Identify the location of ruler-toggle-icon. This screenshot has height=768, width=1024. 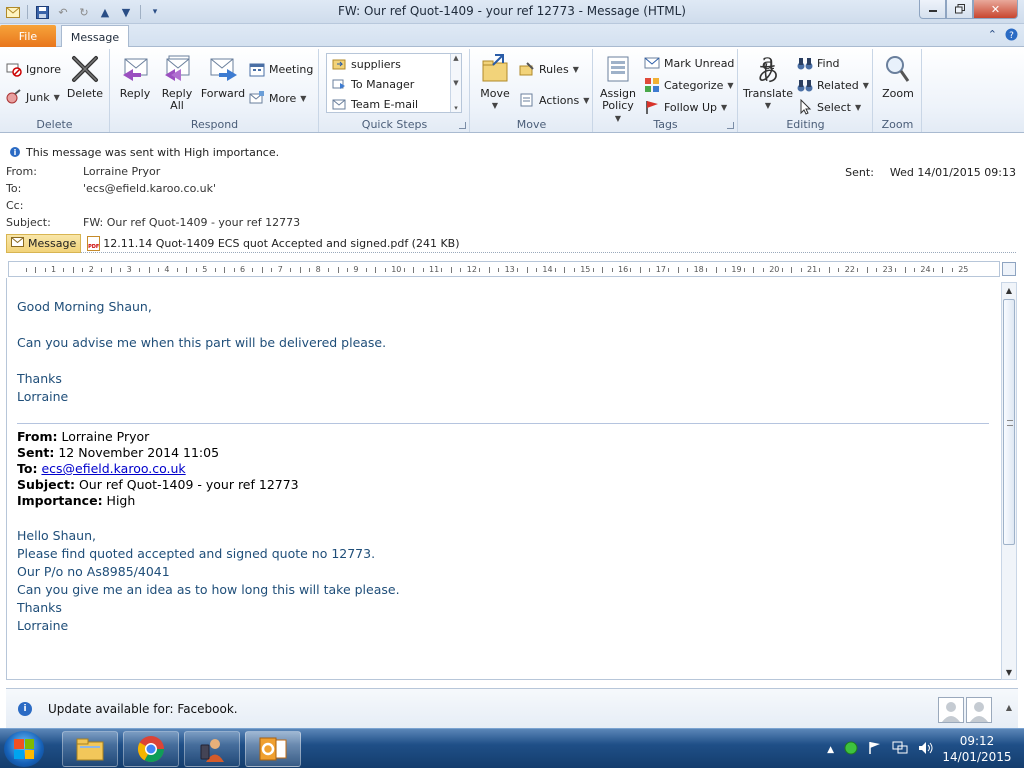
(1009, 269).